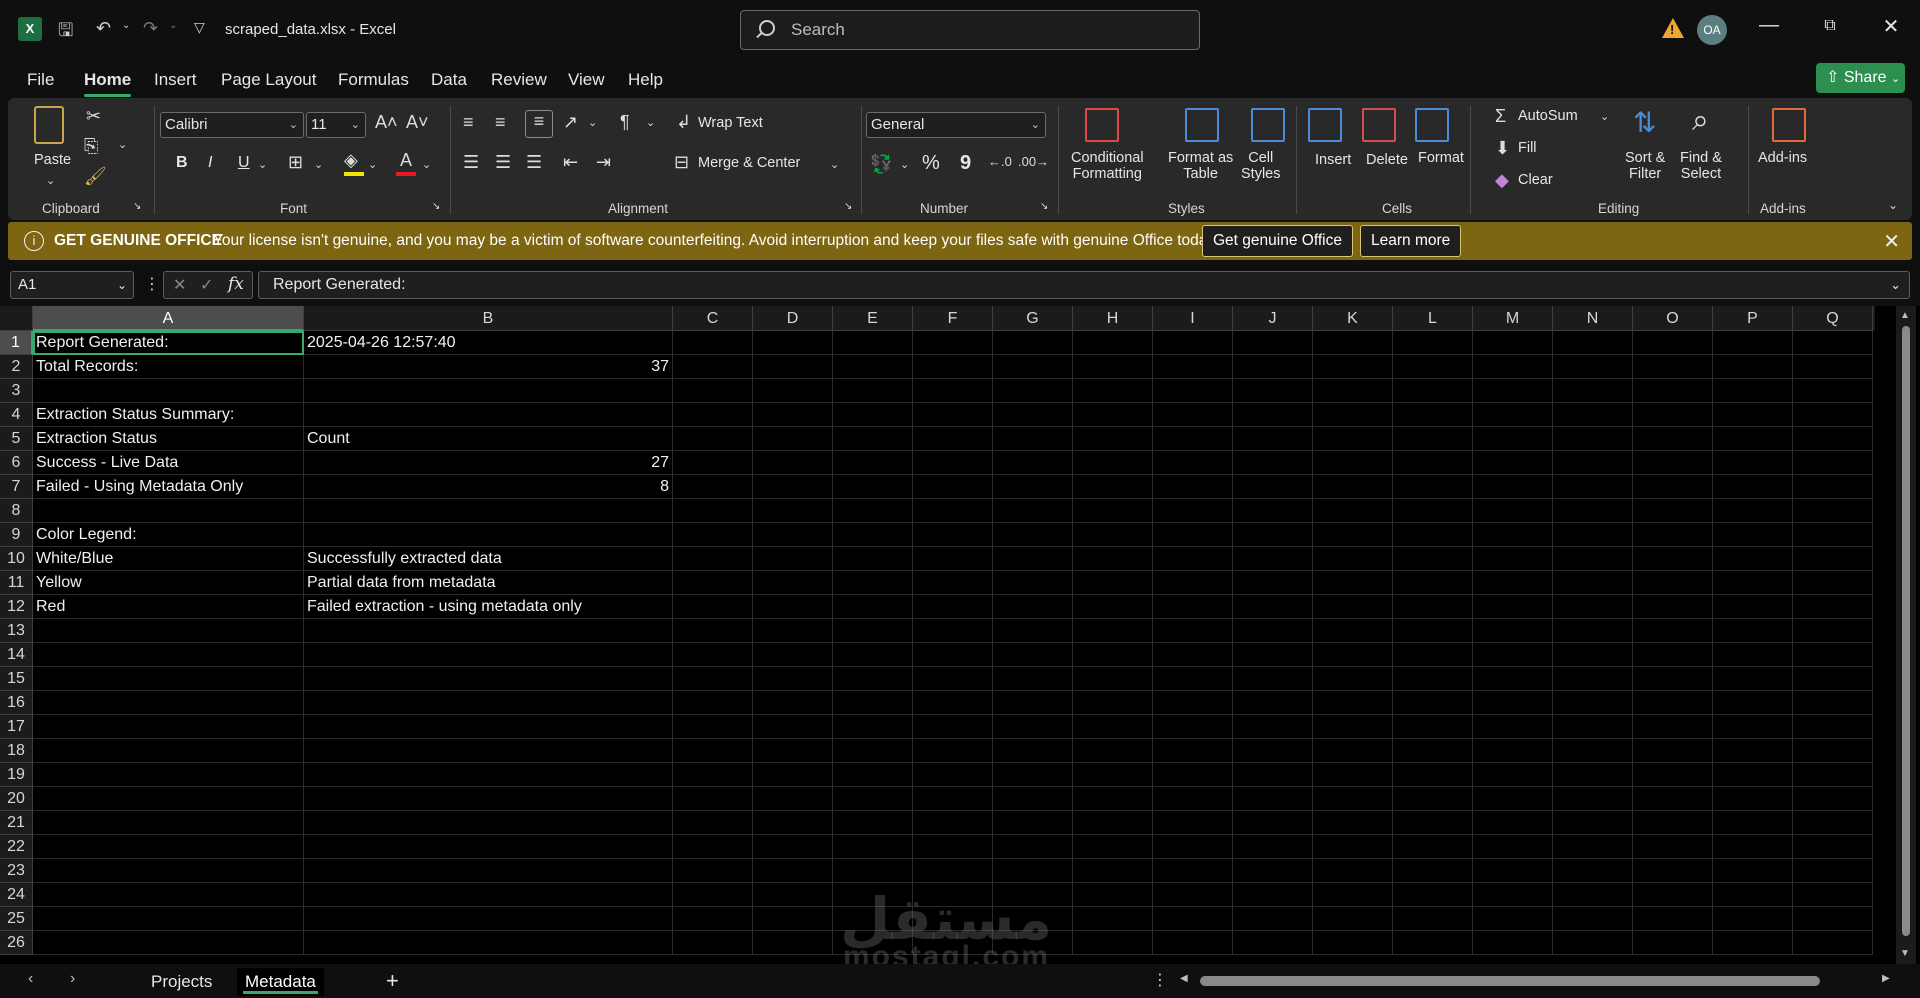 This screenshot has width=1920, height=998. Describe the element at coordinates (793, 318) in the screenshot. I see `column-header-d: D` at that location.